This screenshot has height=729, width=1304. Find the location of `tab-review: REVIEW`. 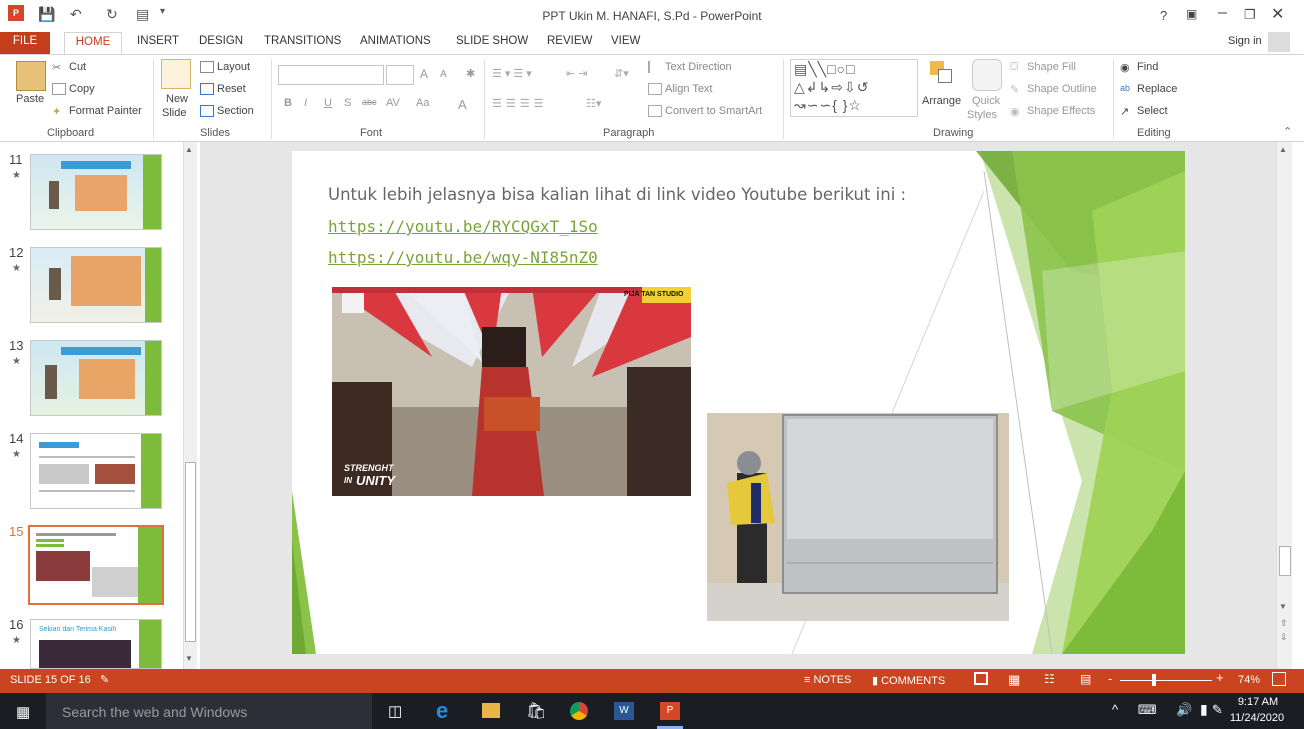

tab-review: REVIEW is located at coordinates (569, 41).